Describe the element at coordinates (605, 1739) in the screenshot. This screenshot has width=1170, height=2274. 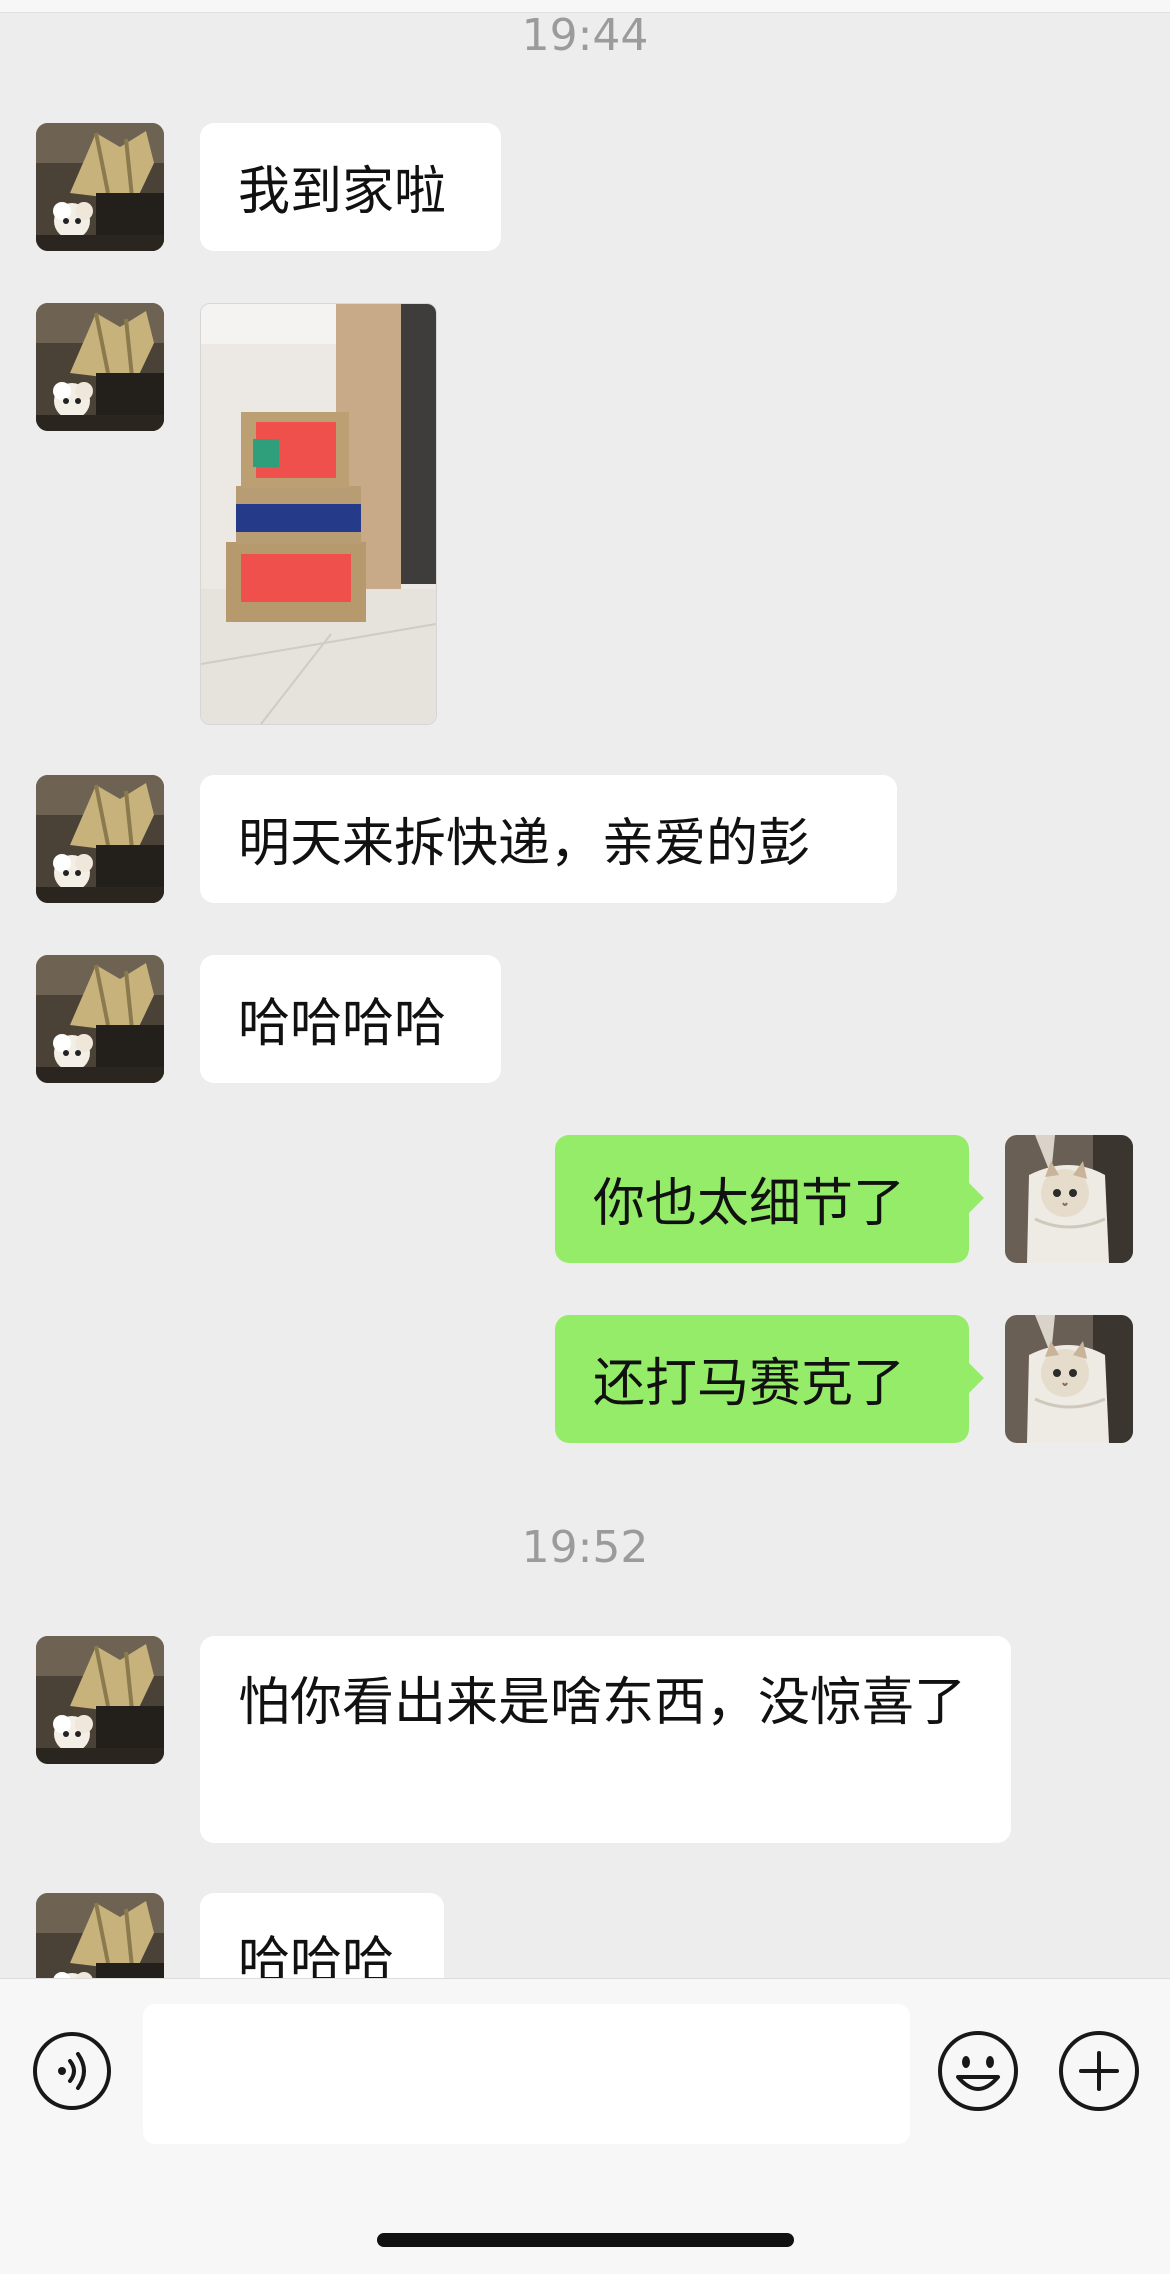
I see `message-bubble-received: 怕你看出来是啥东西，没惊喜了` at that location.